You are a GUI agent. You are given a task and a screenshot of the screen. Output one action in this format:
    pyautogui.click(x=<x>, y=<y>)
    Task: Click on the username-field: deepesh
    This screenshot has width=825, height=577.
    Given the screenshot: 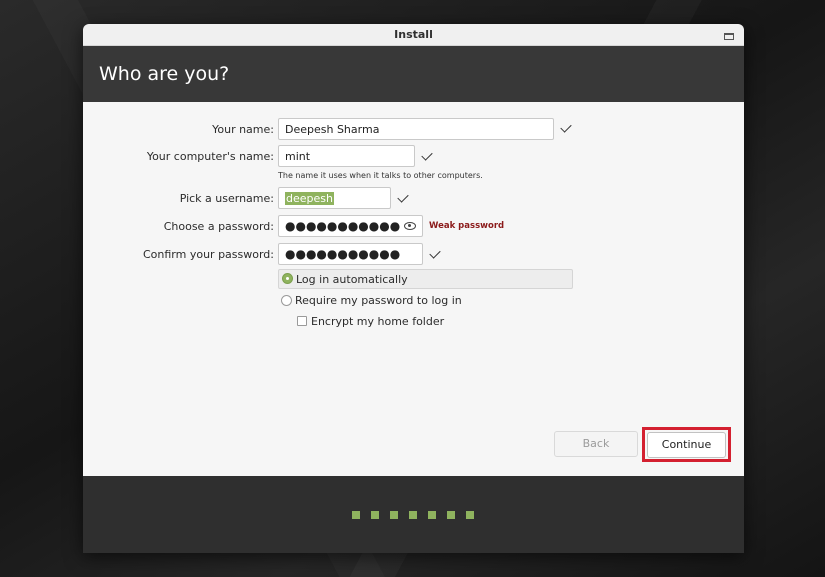 What is the action you would take?
    pyautogui.click(x=334, y=198)
    